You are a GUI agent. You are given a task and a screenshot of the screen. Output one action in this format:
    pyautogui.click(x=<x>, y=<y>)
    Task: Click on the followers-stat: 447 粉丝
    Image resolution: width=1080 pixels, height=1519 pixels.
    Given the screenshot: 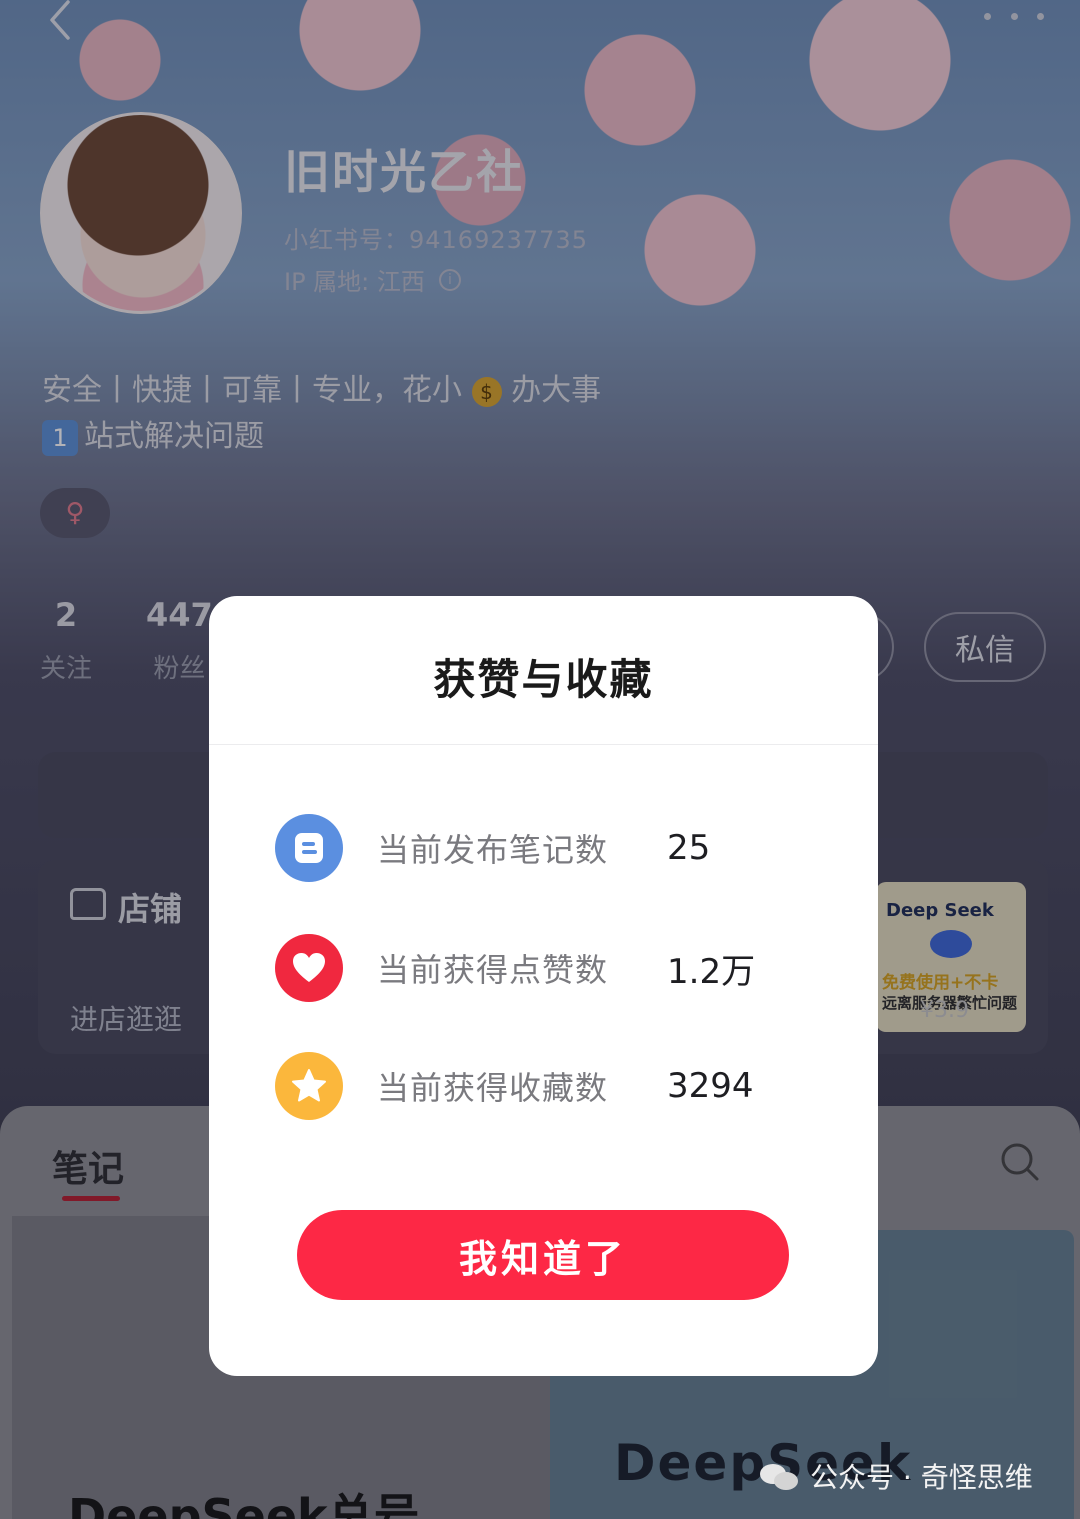 What is the action you would take?
    pyautogui.click(x=179, y=640)
    